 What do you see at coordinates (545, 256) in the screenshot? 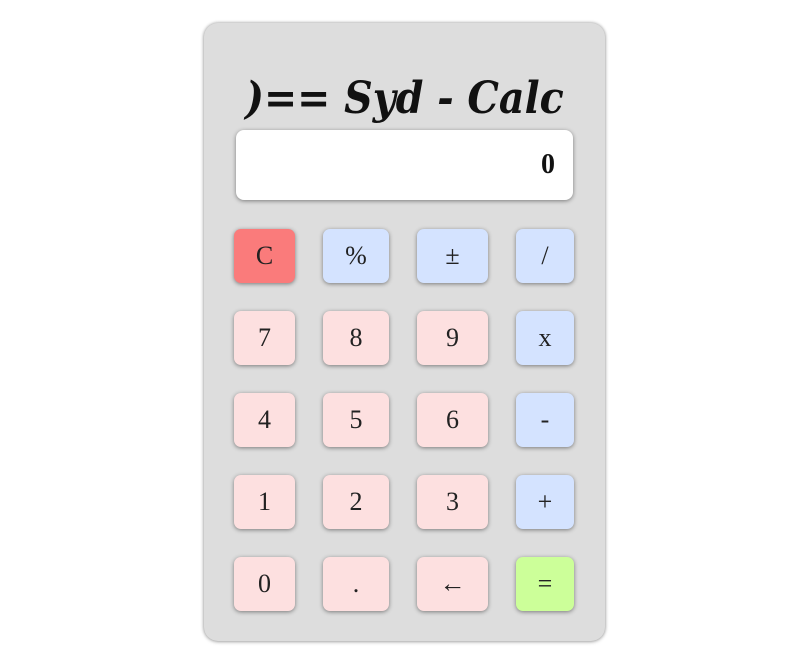
I see `divide-button: /` at bounding box center [545, 256].